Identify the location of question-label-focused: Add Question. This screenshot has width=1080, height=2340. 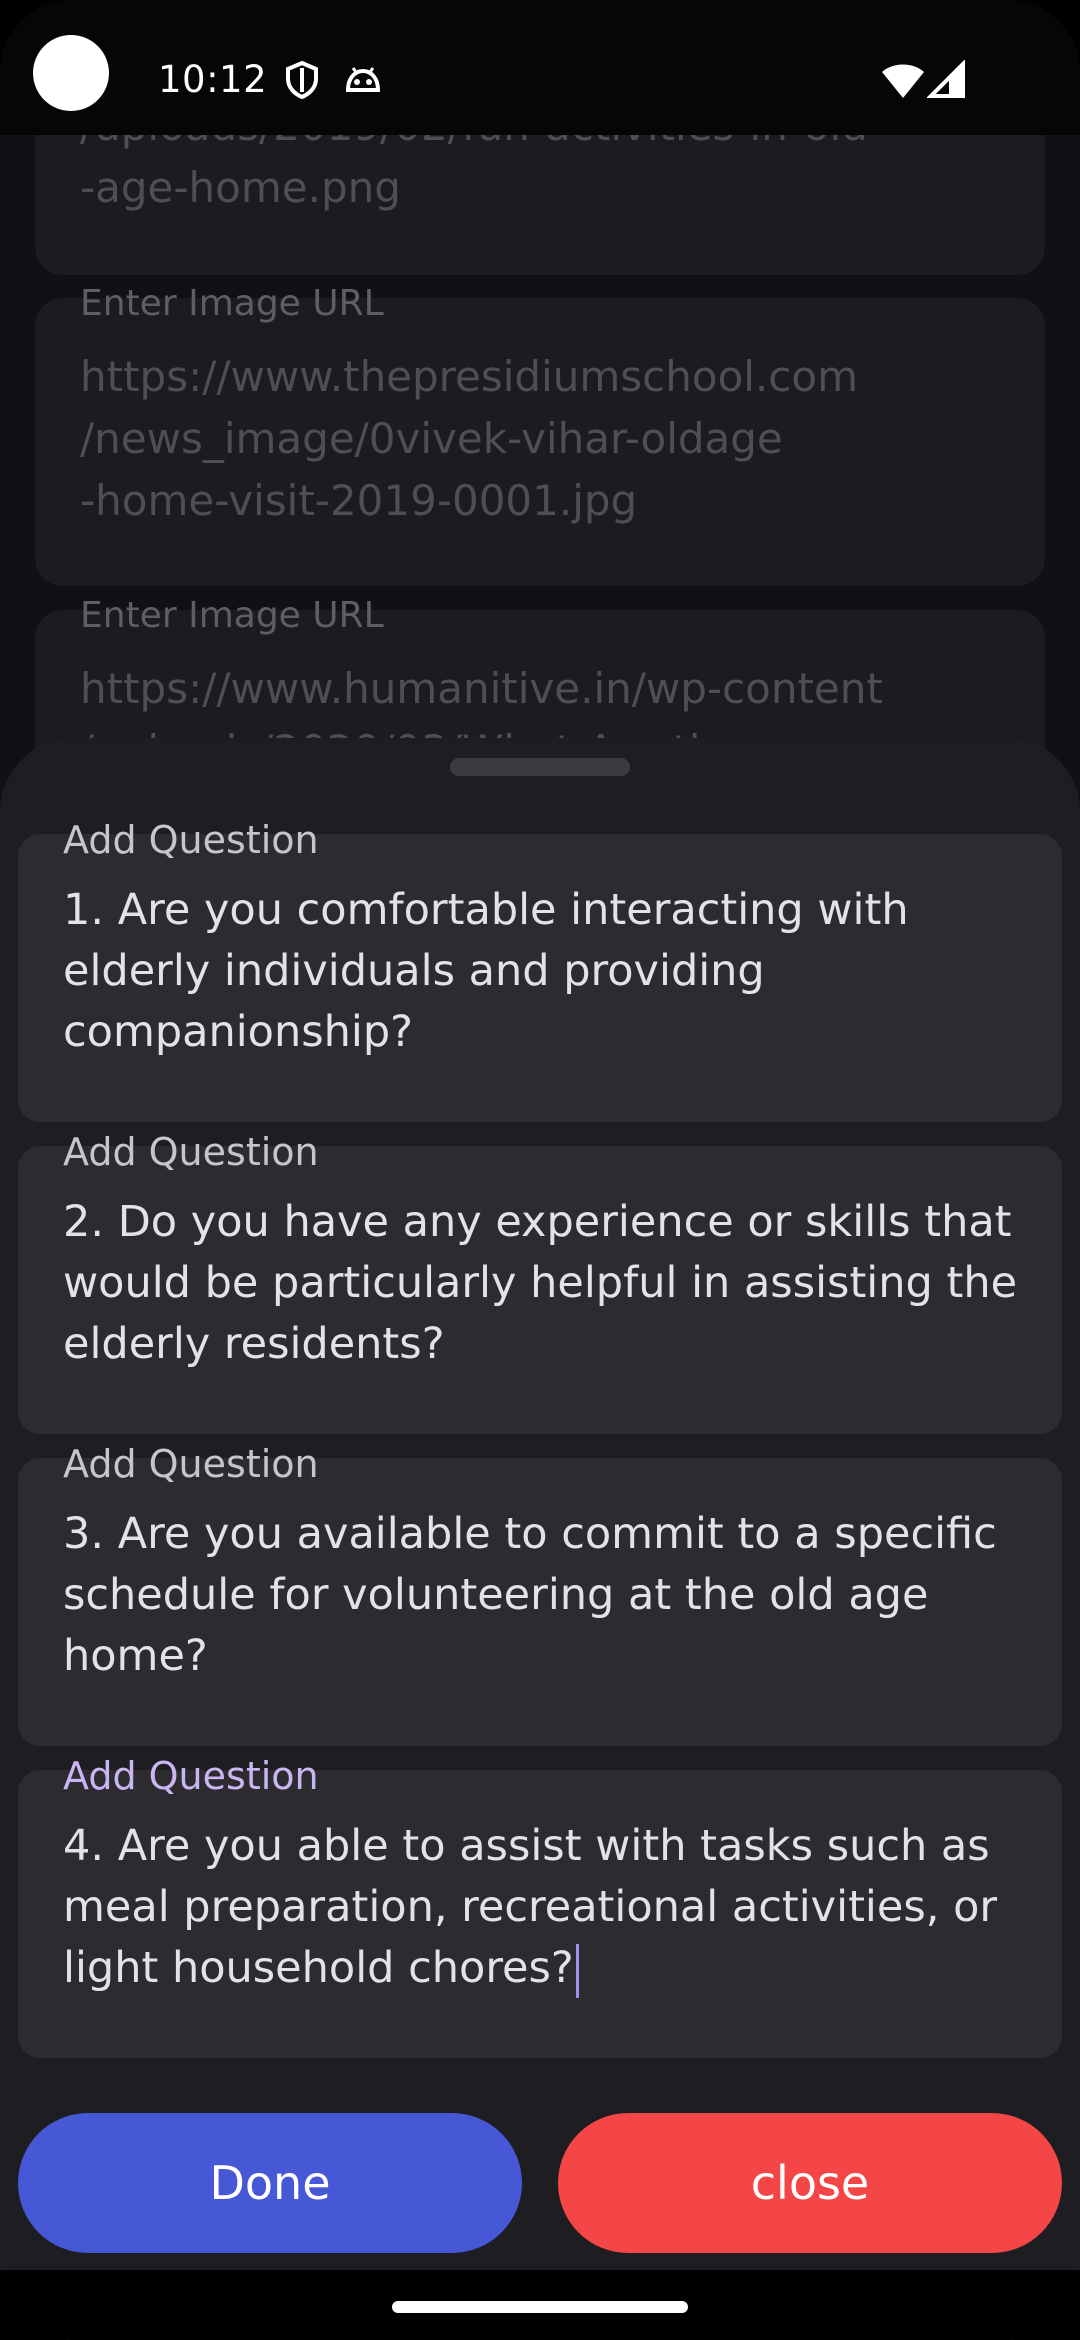
(191, 1776).